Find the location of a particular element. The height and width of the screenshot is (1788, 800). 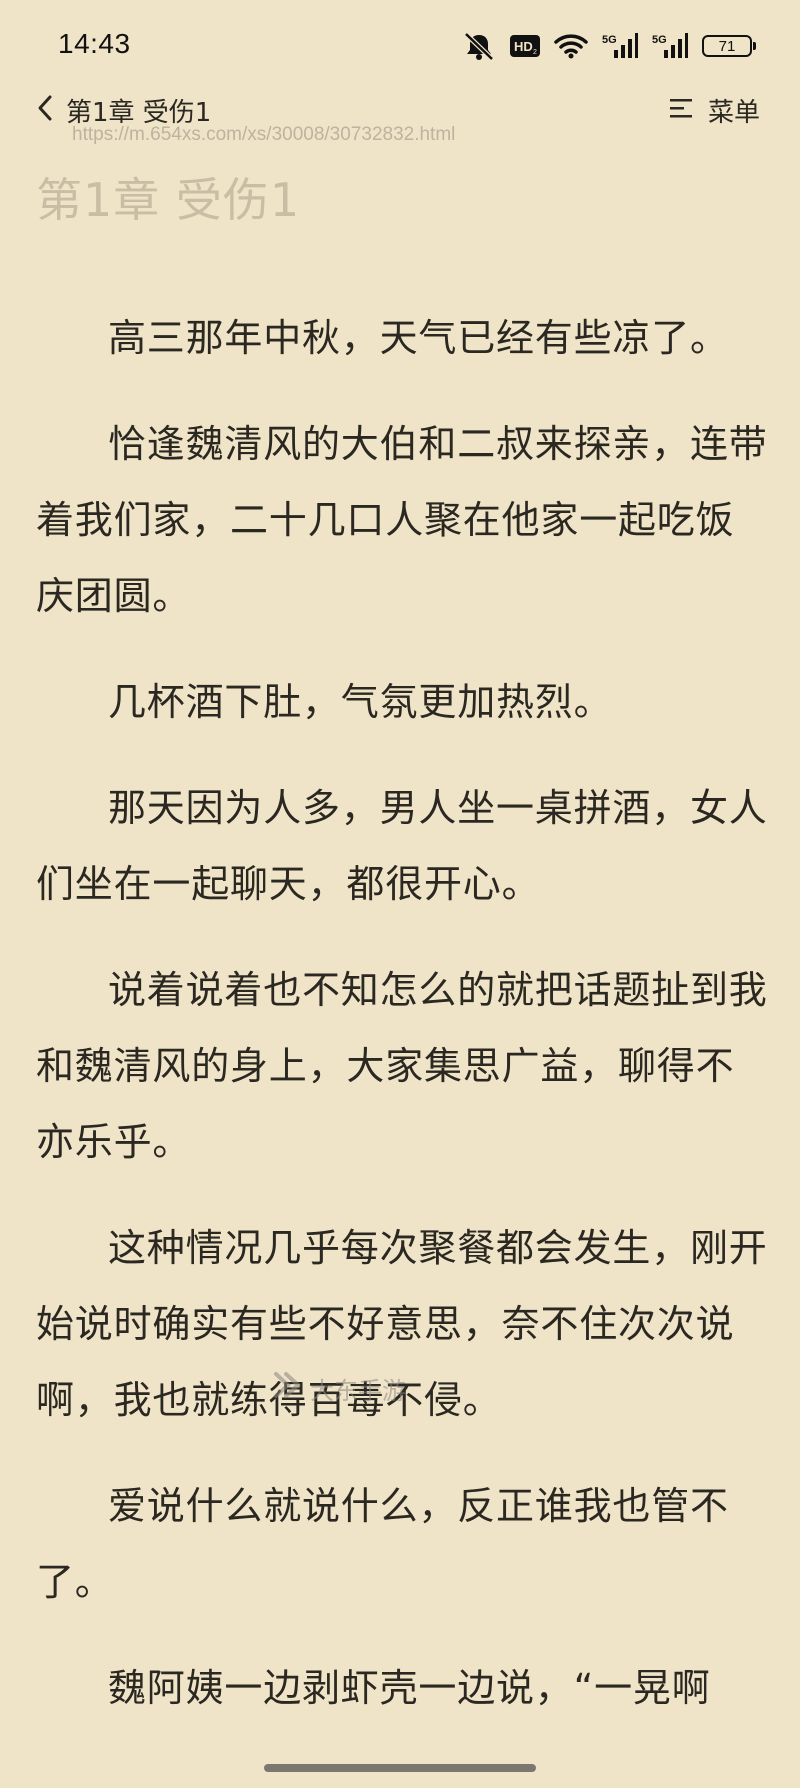

menu-button: 菜单 is located at coordinates (714, 110).